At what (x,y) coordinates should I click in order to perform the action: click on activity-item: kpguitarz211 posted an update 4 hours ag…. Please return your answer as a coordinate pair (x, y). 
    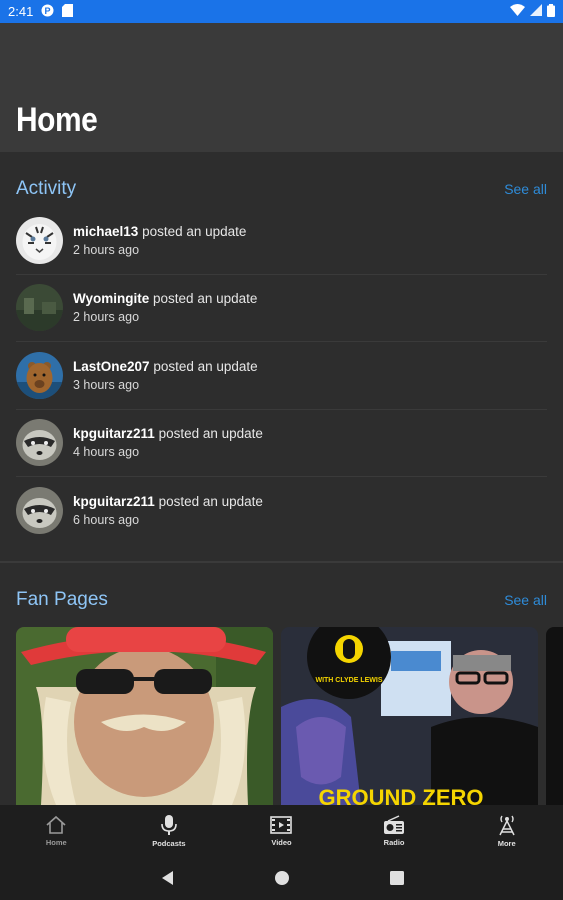
    Looking at the image, I should click on (281, 443).